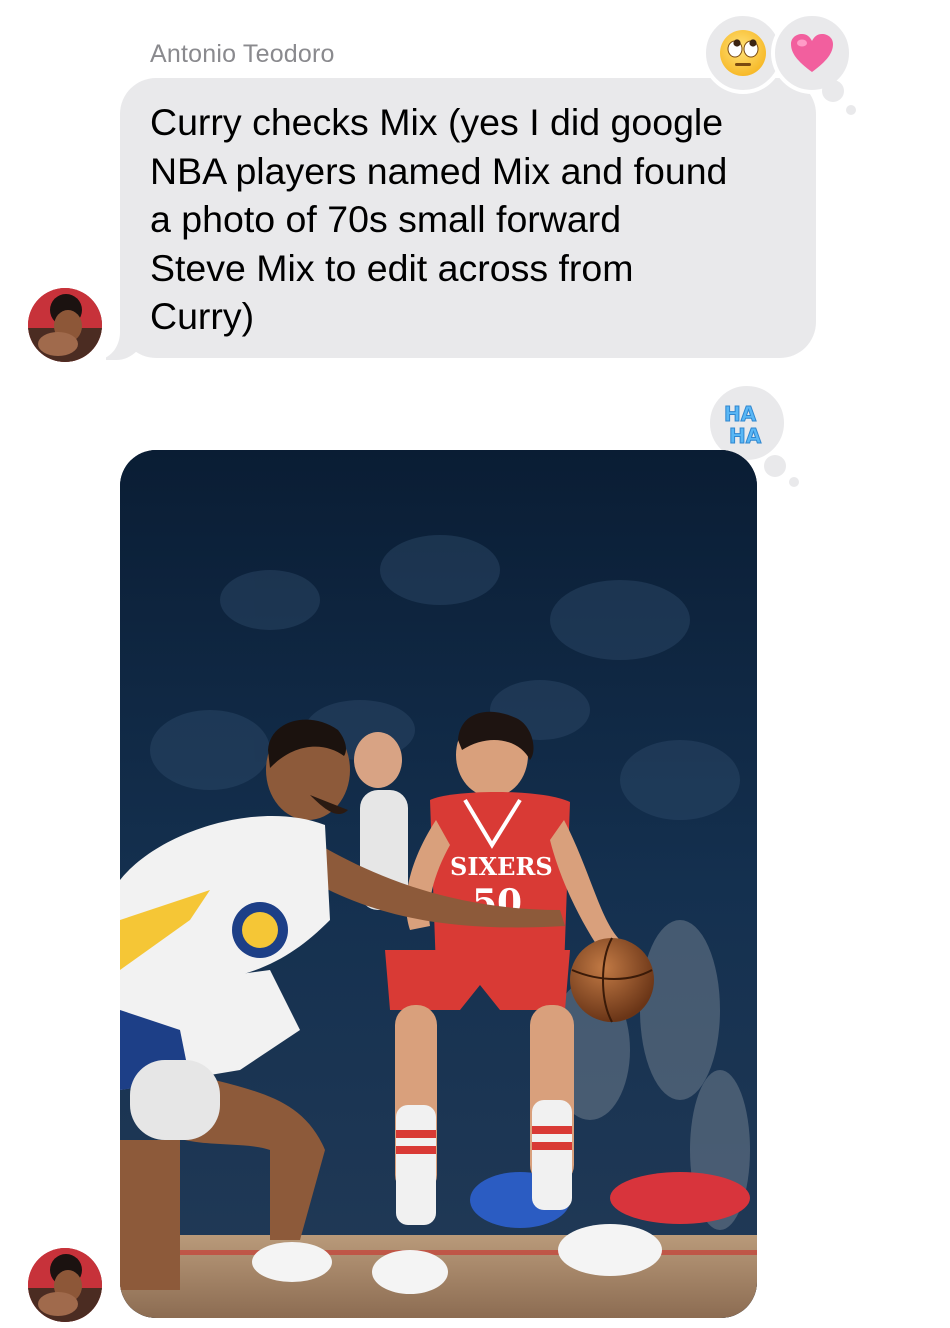  I want to click on haha-icon: HA HA, so click(743, 425).